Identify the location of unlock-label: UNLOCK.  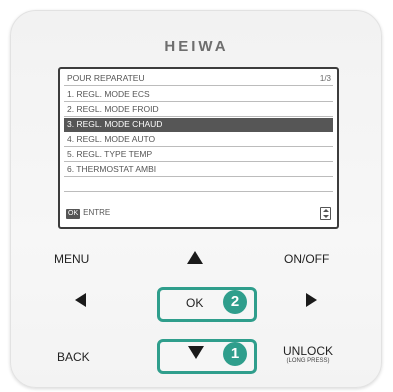
(308, 351).